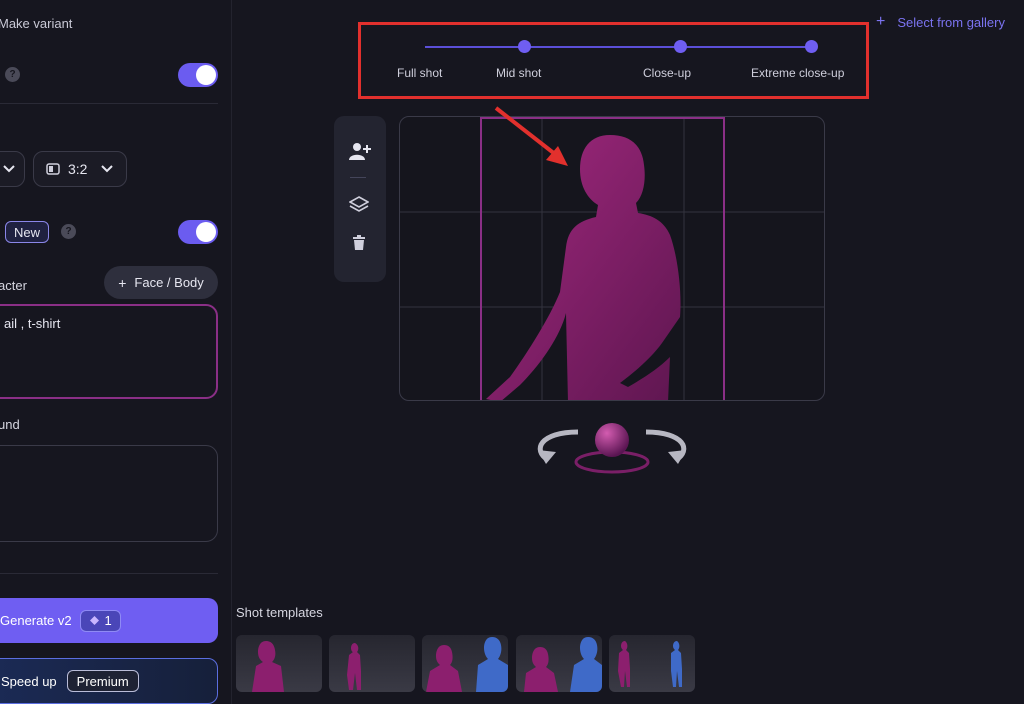  What do you see at coordinates (358, 177) in the screenshot?
I see `toolbar-divider` at bounding box center [358, 177].